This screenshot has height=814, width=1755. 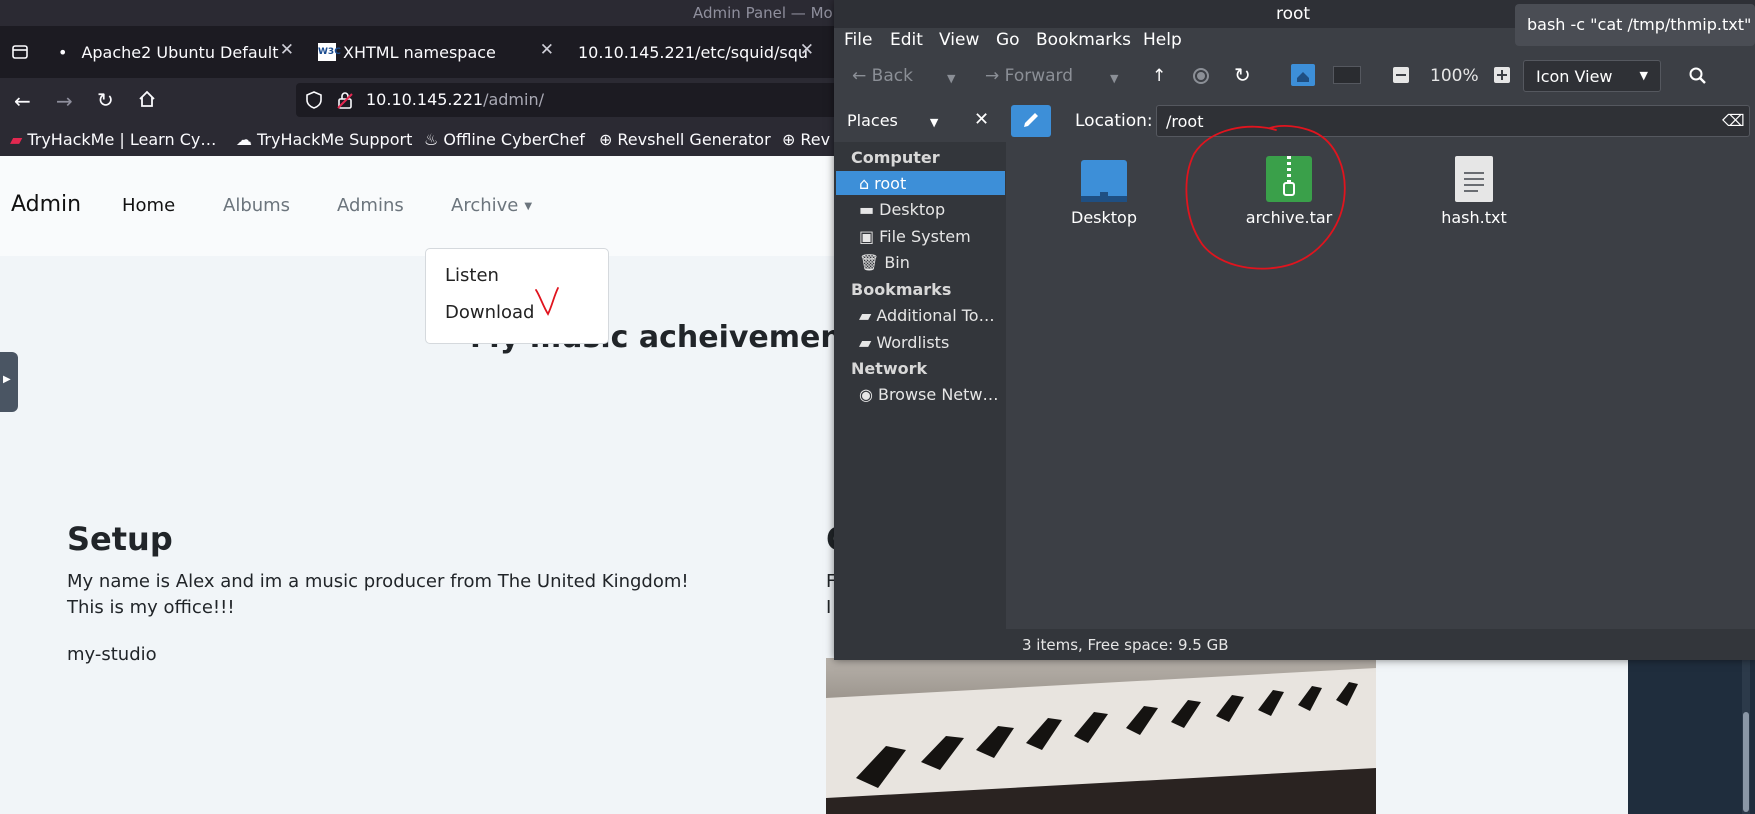 I want to click on view-mode-select: Icon View ▼, so click(x=1592, y=76).